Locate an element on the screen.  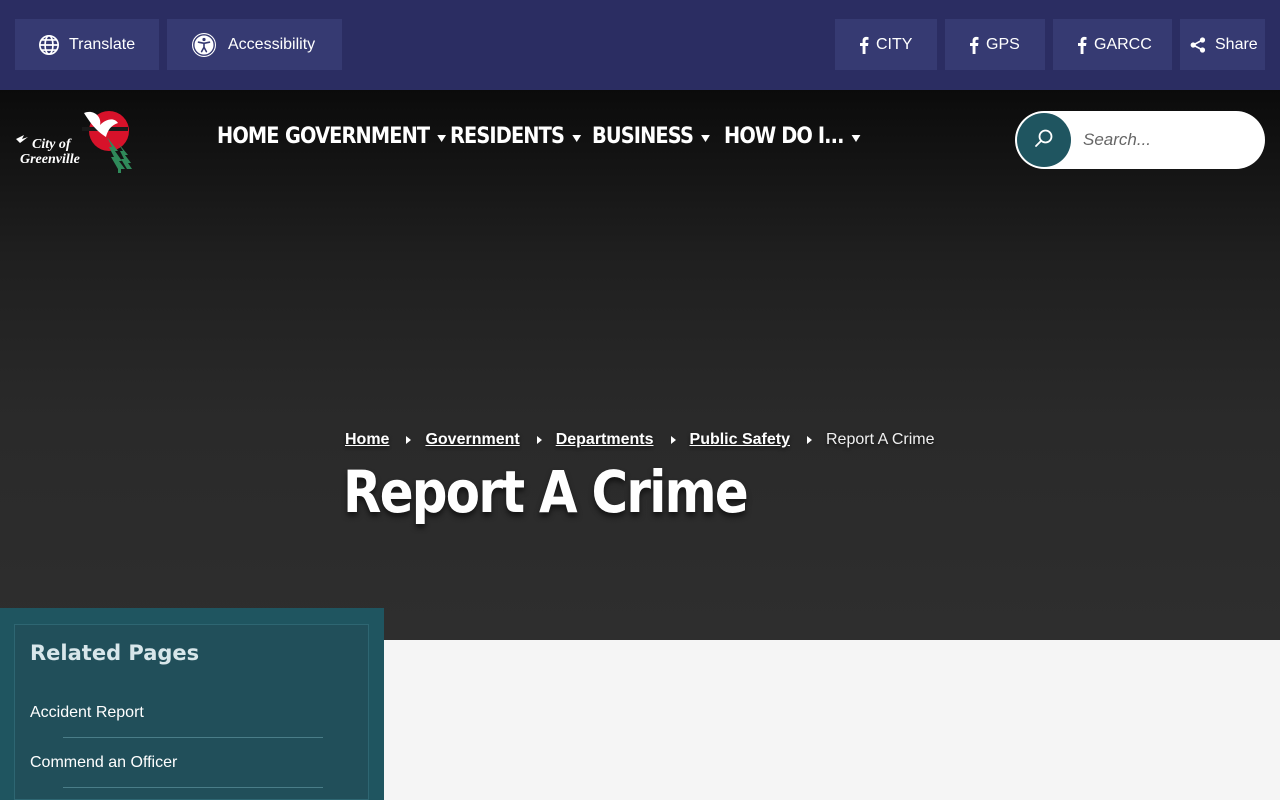
facebook-gps-button: GPS is located at coordinates (995, 44).